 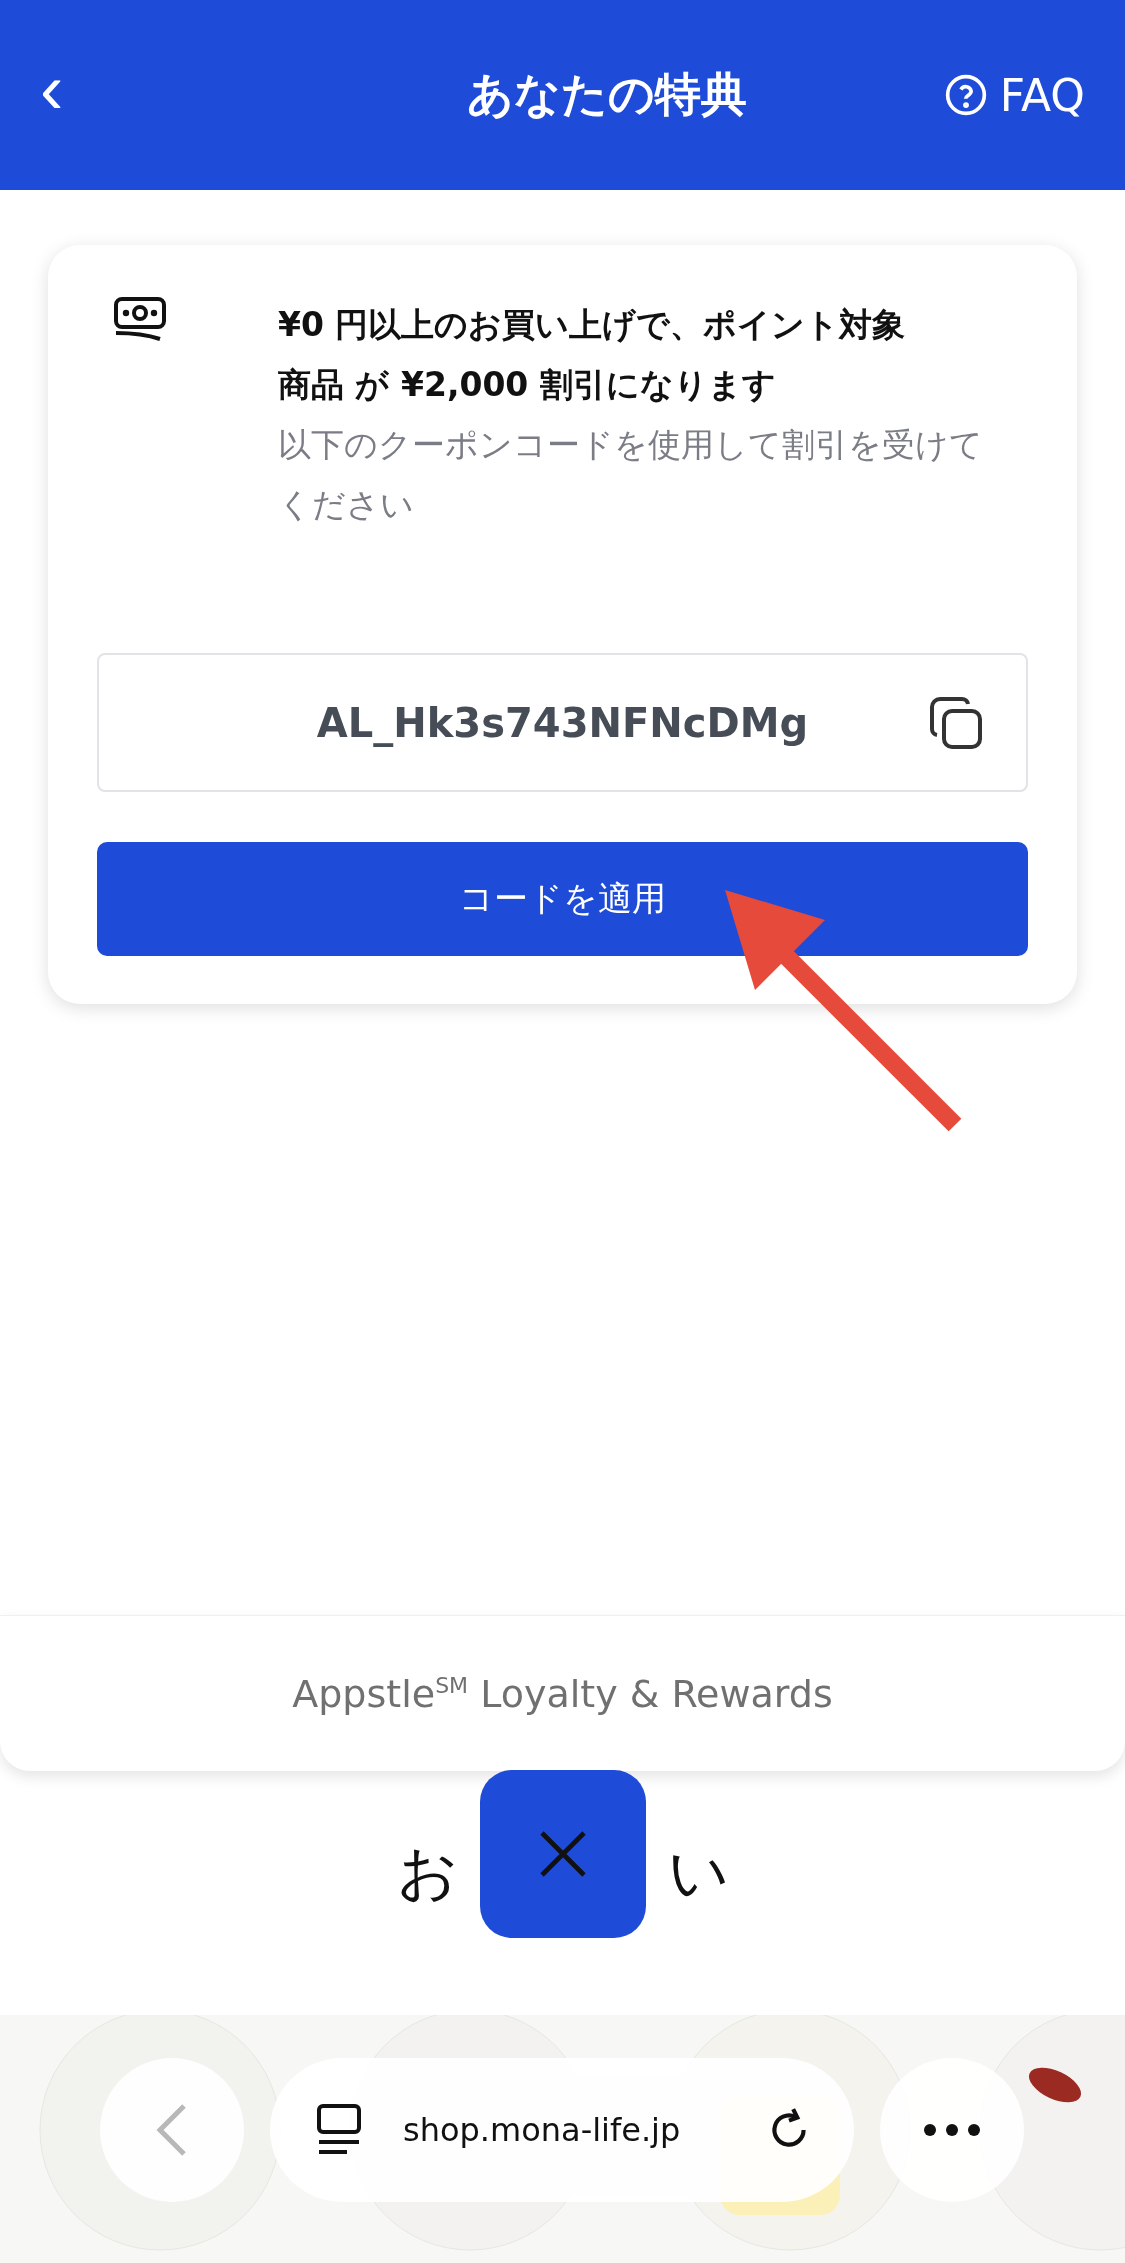 I want to click on apply-code-button: コードを適用, so click(x=562, y=899).